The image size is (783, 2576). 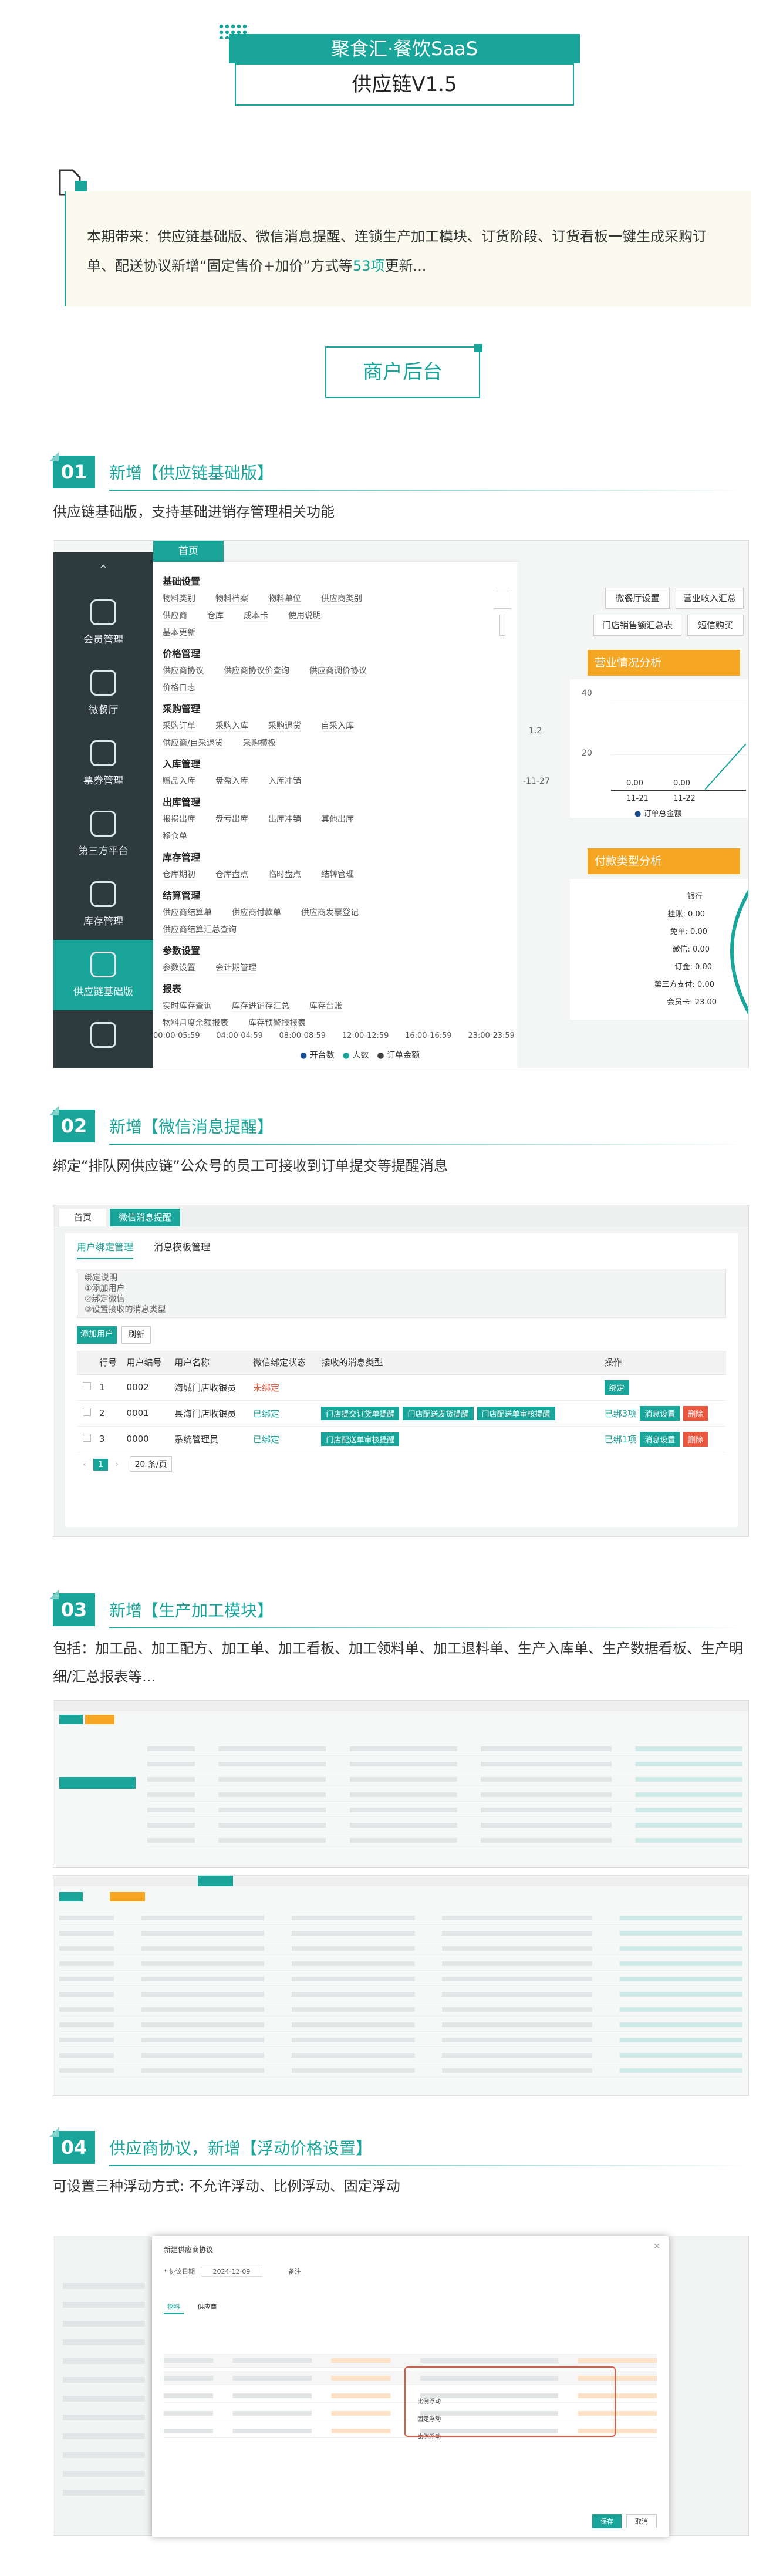 I want to click on sidebar-item-thirdparty: 第三方平台, so click(x=103, y=834).